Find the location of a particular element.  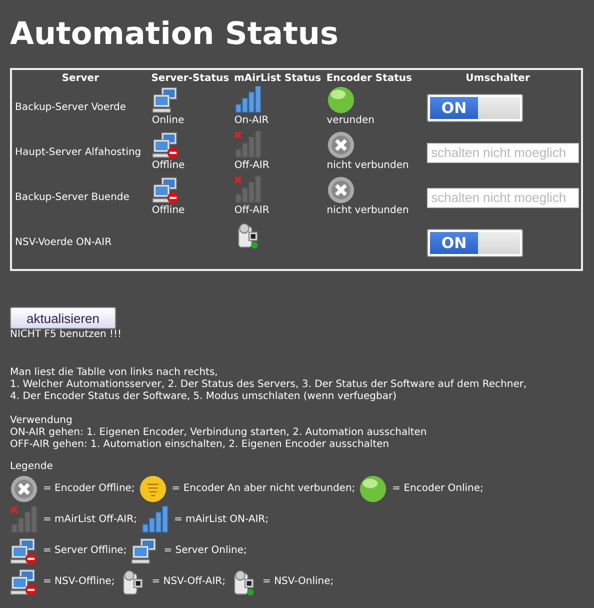

help-text: Man liest die Tablle von links nach rechts, is located at coordinates (114, 373).